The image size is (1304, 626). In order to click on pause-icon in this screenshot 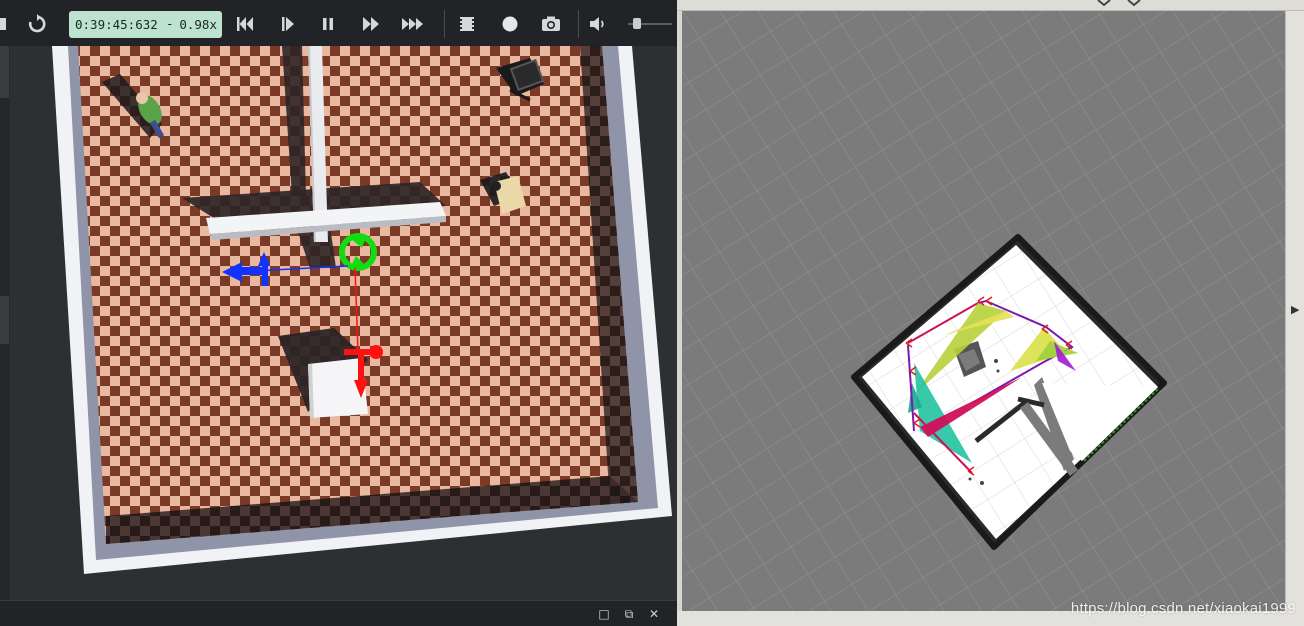, I will do `click(328, 24)`.